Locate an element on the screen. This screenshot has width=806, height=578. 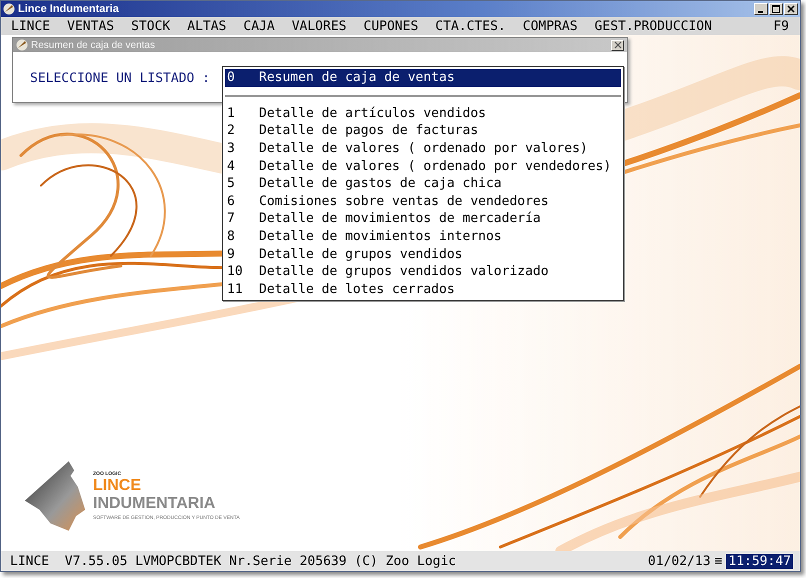
window-title: Lince Indumentaria is located at coordinates (68, 9).